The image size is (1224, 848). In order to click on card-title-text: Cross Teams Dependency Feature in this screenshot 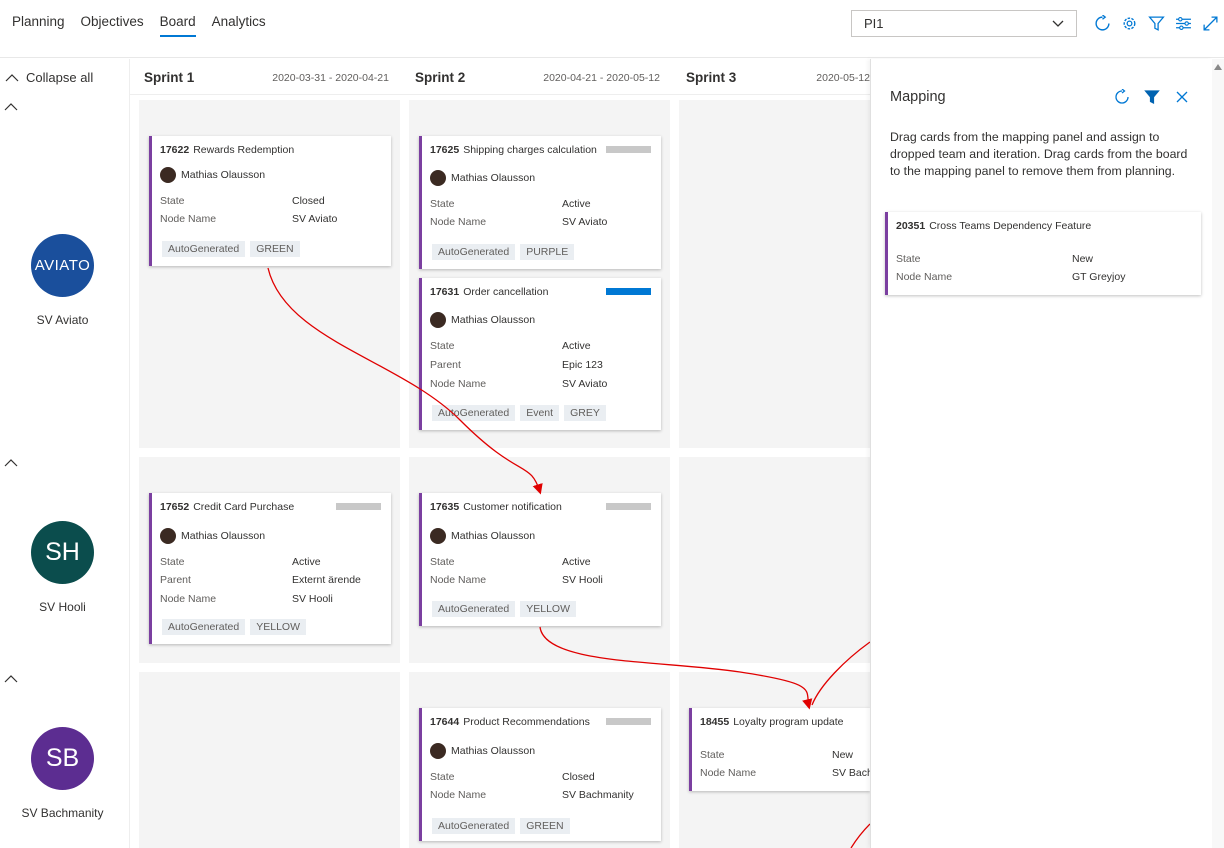, I will do `click(1010, 226)`.